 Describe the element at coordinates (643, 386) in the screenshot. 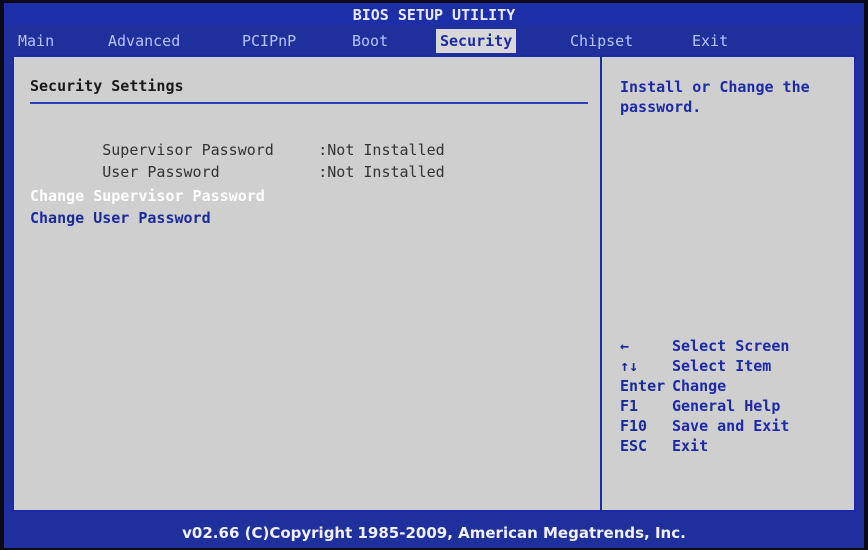

I see `key-label: Enter` at that location.